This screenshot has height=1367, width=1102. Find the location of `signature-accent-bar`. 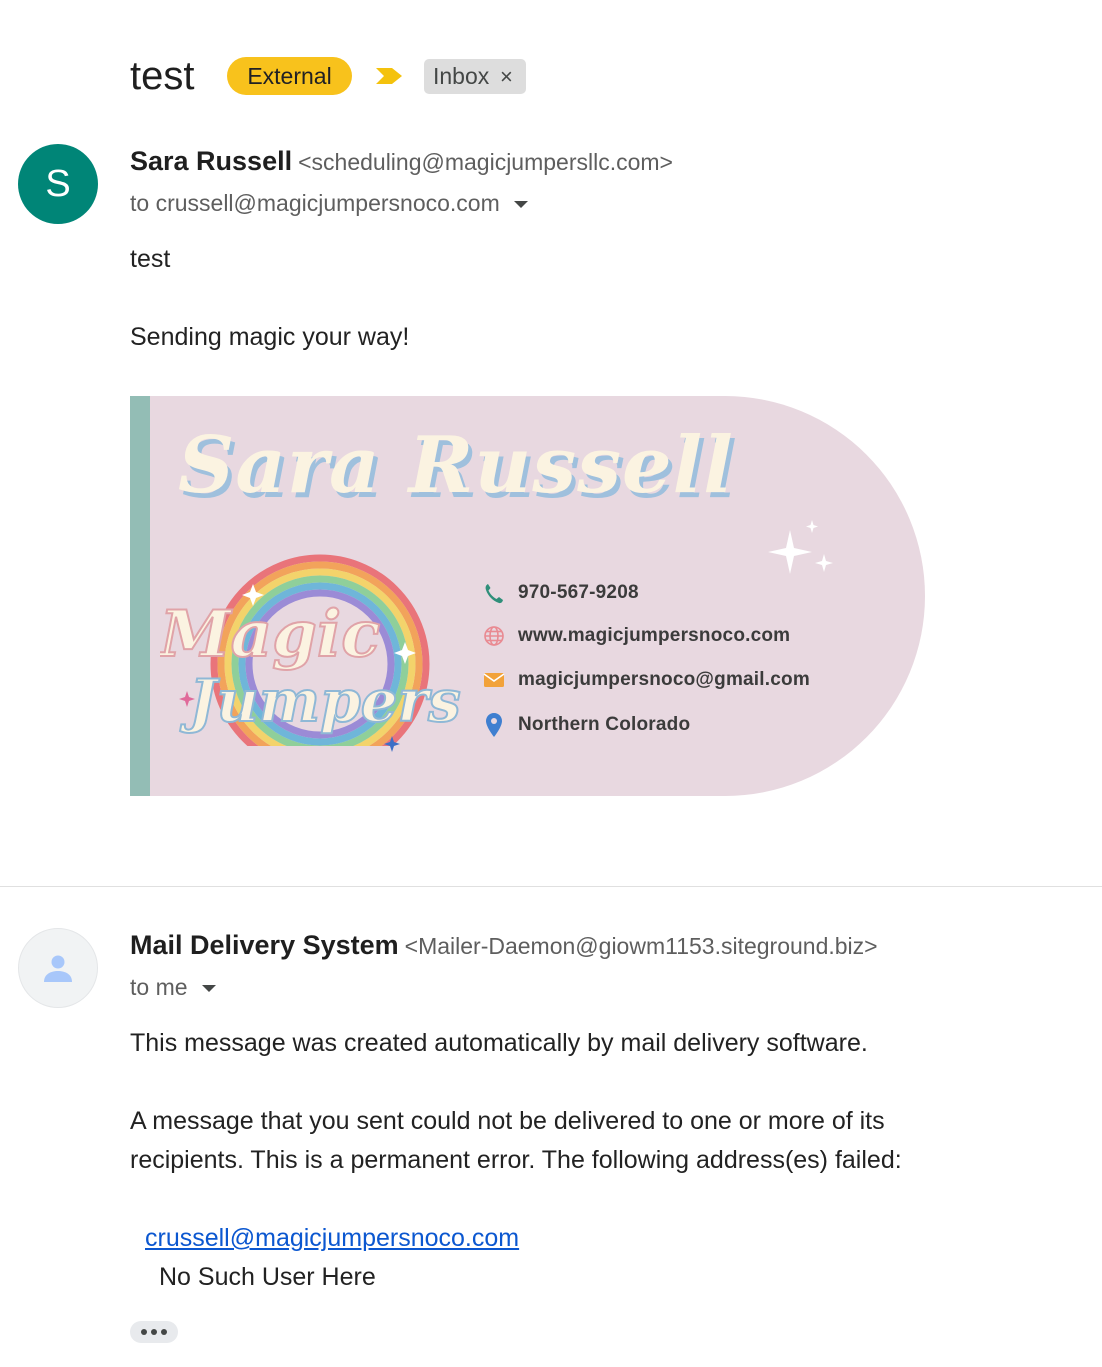

signature-accent-bar is located at coordinates (140, 596).